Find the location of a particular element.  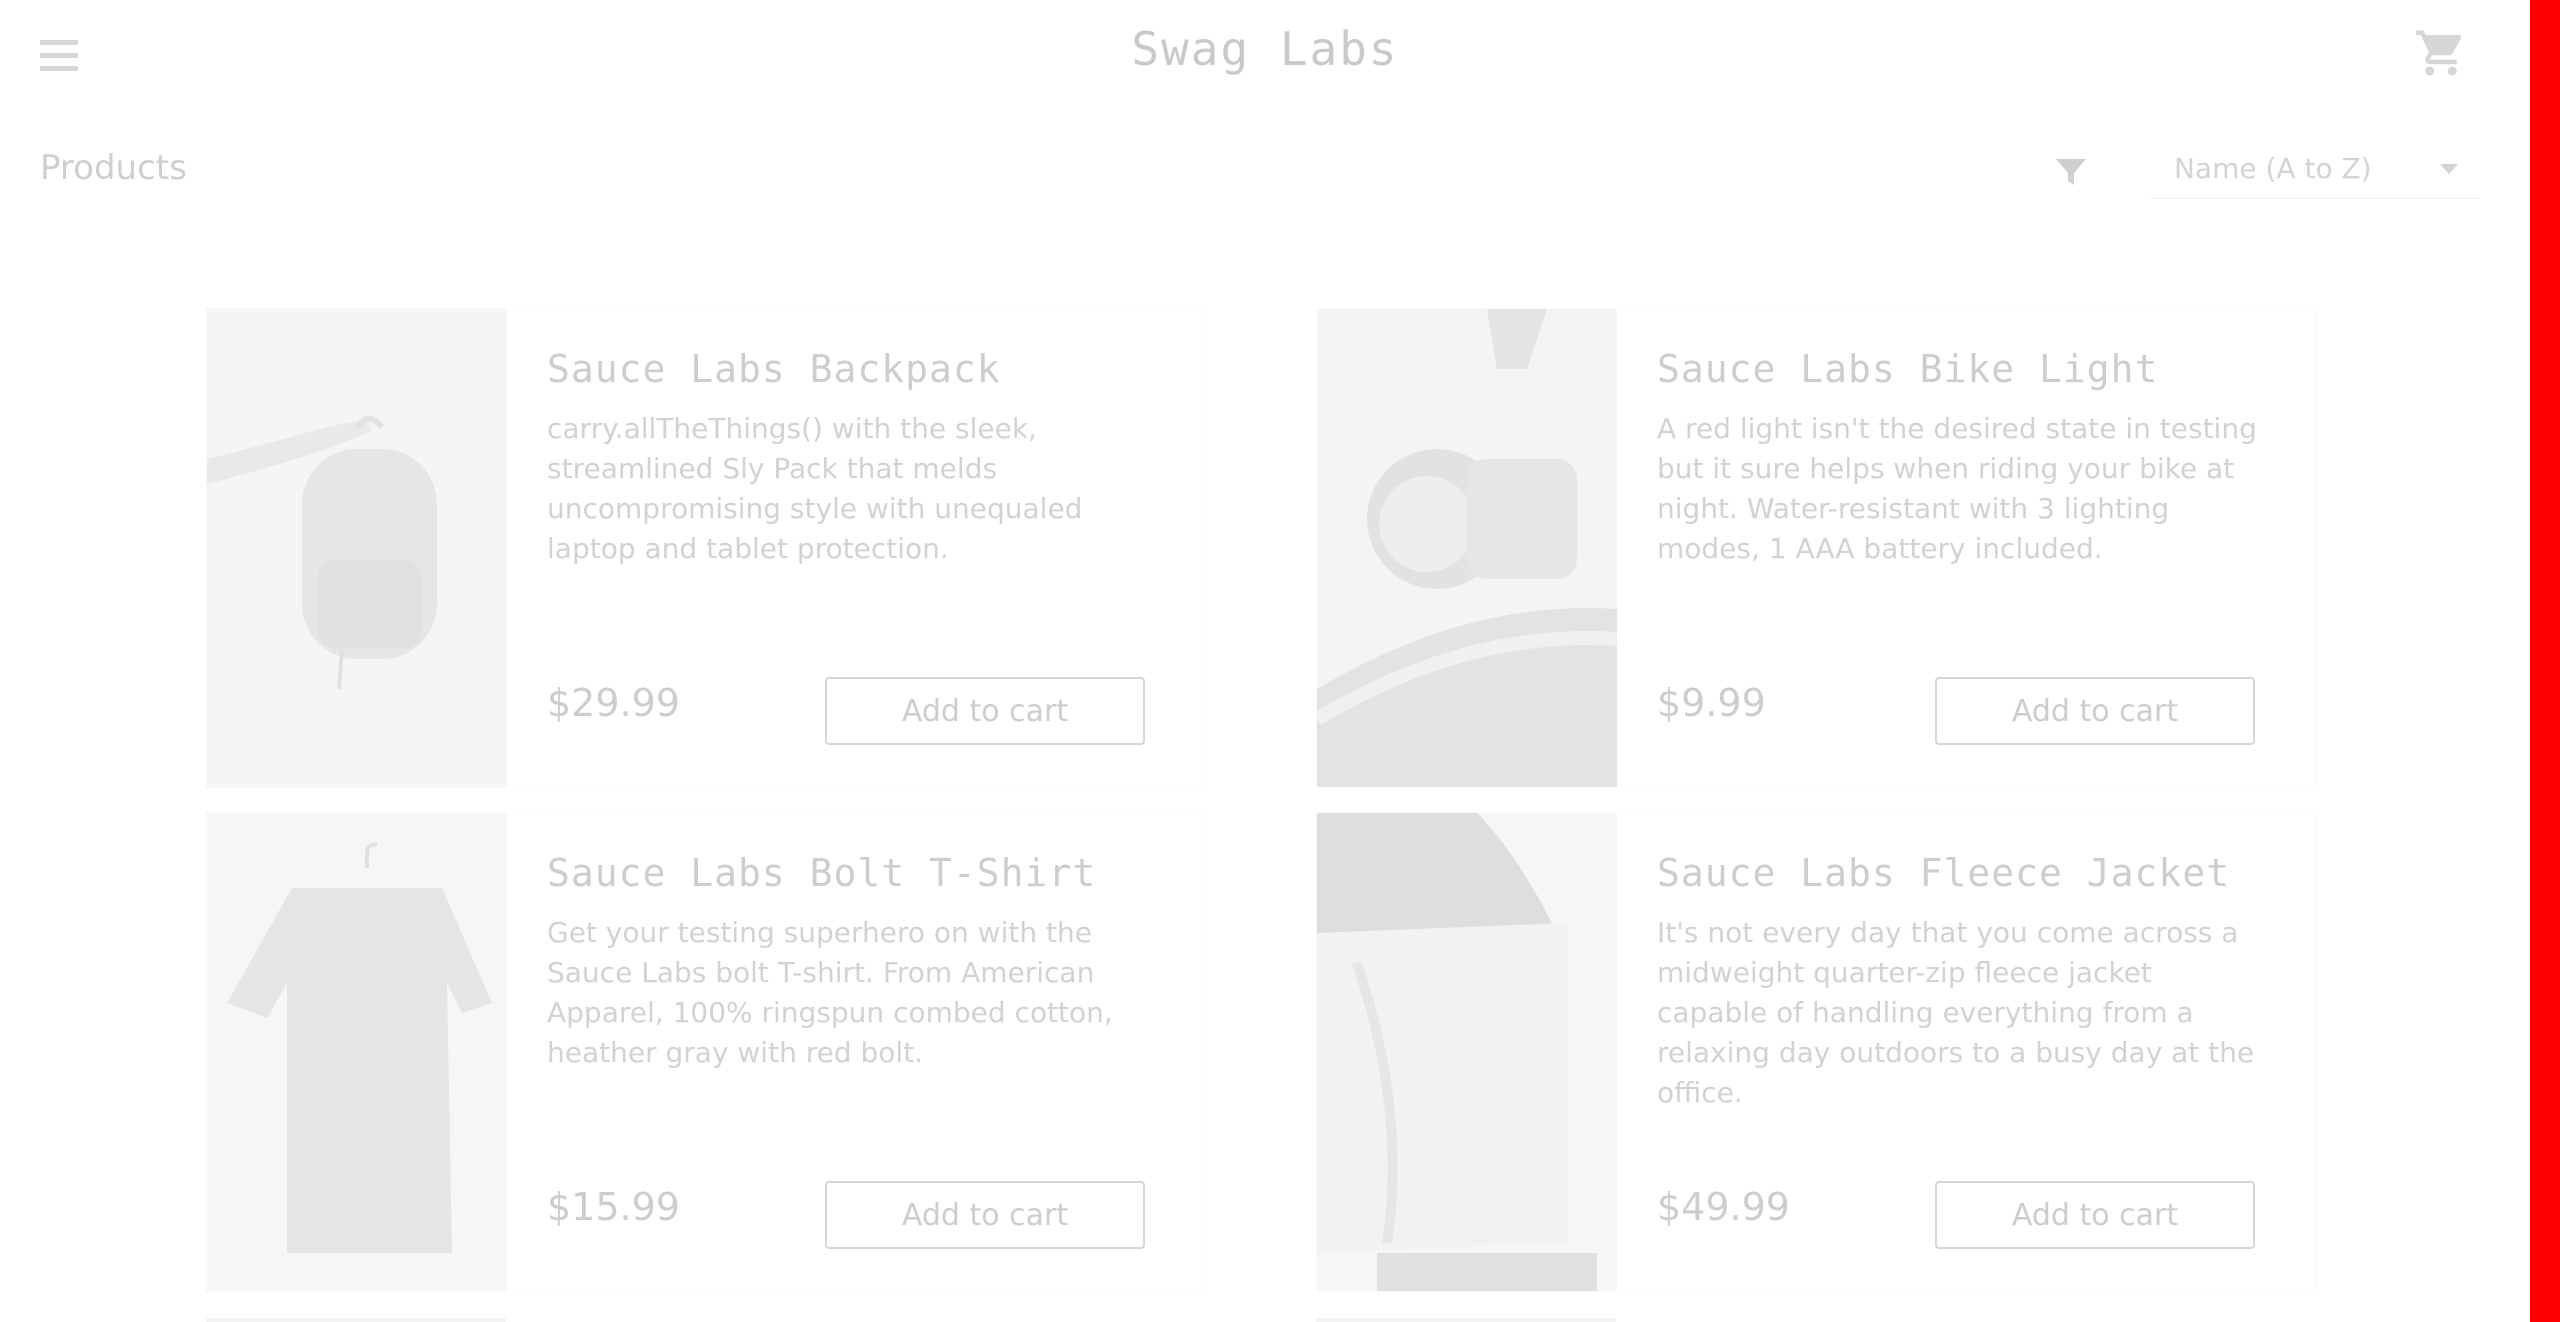

app-logo-title: Swag Labs is located at coordinates (1265, 49).